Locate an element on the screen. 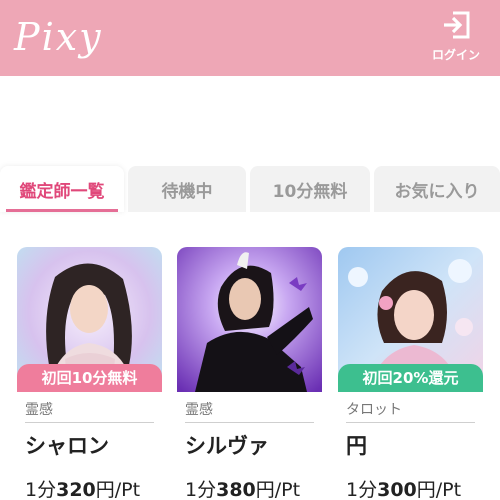 The height and width of the screenshot is (500, 500). login-label: ログイン is located at coordinates (455, 55).